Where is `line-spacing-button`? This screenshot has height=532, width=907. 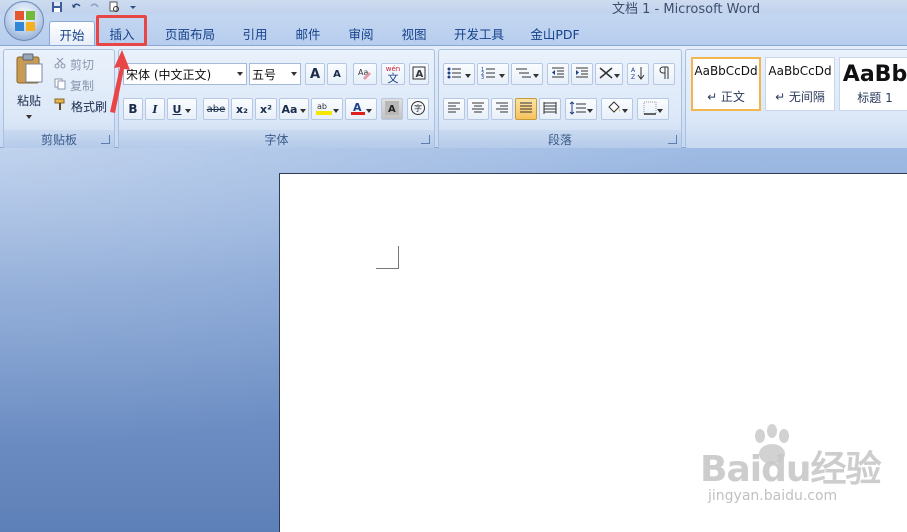 line-spacing-button is located at coordinates (581, 109).